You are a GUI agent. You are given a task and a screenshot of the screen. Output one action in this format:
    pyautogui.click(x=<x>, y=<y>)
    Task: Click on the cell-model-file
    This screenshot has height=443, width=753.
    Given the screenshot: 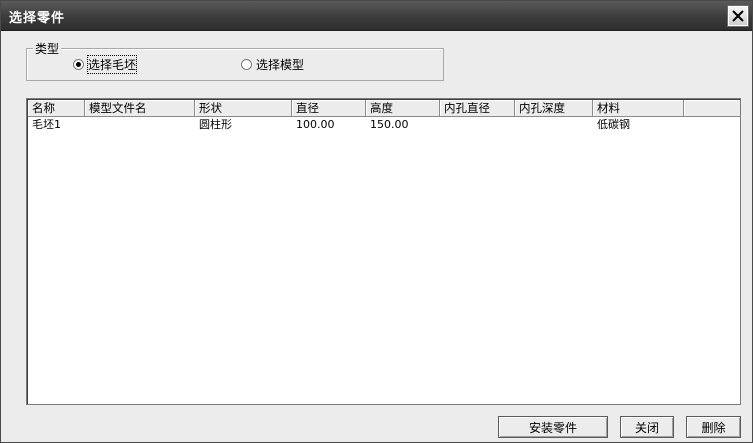 What is the action you would take?
    pyautogui.click(x=140, y=125)
    